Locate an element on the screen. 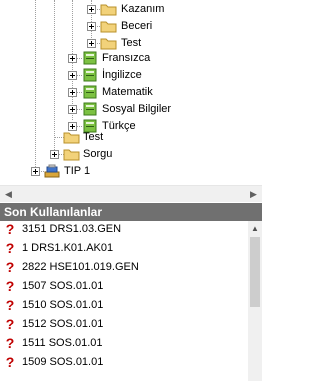 The image size is (320, 381). recent-item-label: 1512 SOS.01.01 is located at coordinates (63, 324).